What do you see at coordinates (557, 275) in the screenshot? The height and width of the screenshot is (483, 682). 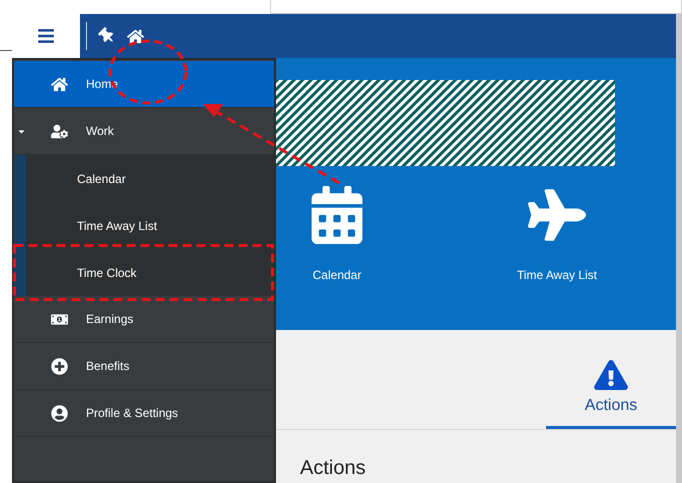 I see `tile-label: Time Away List` at bounding box center [557, 275].